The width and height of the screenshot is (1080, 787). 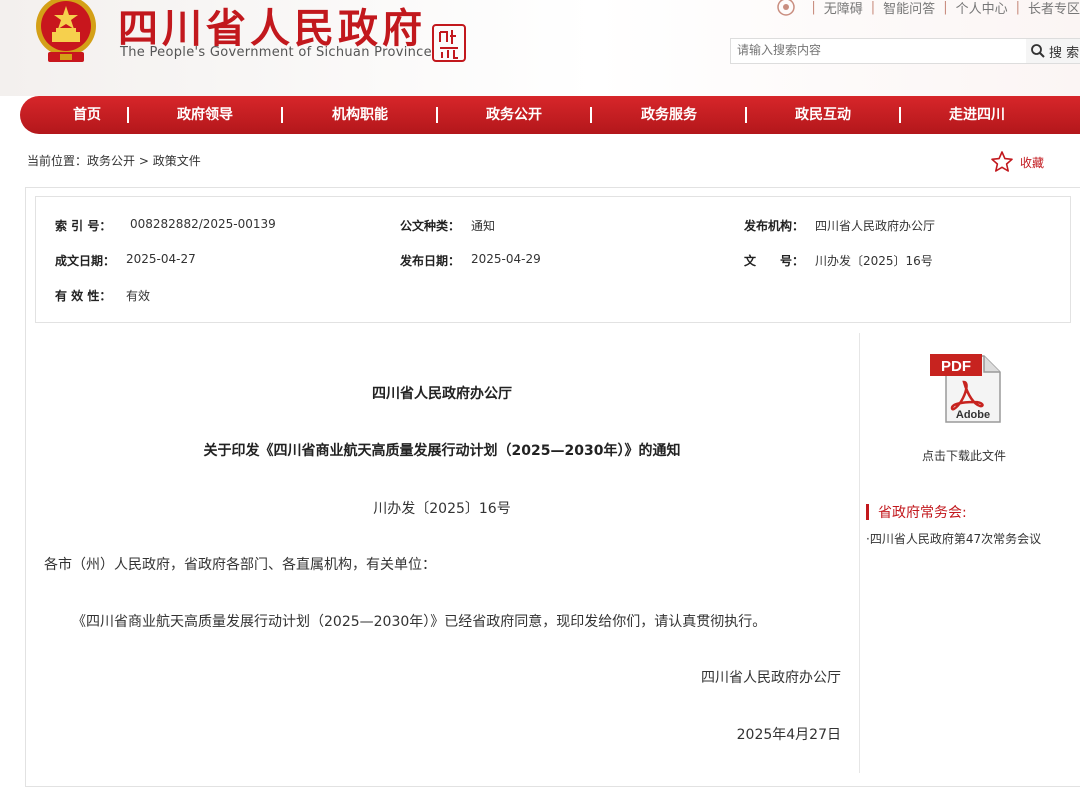 I want to click on validity-label: 有 效 性：, so click(x=83, y=296).